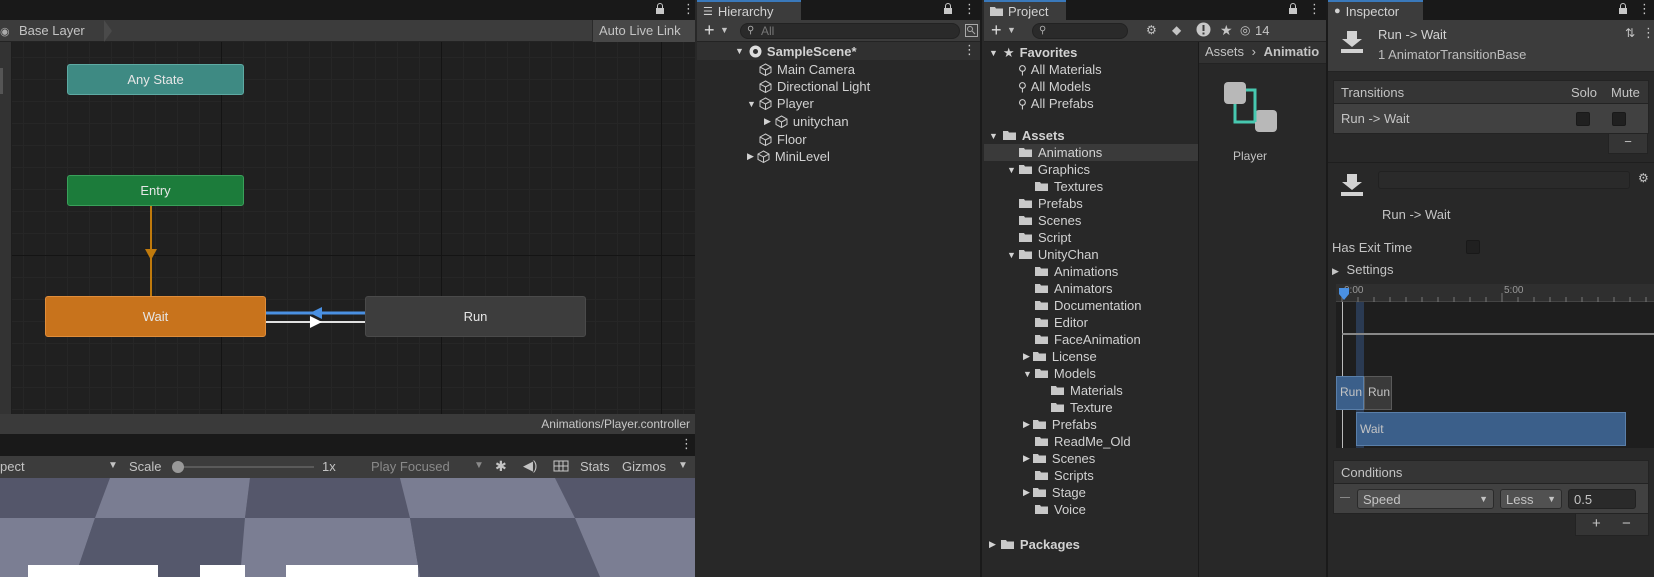  I want to click on adjust-icon: ⇅, so click(1630, 33).